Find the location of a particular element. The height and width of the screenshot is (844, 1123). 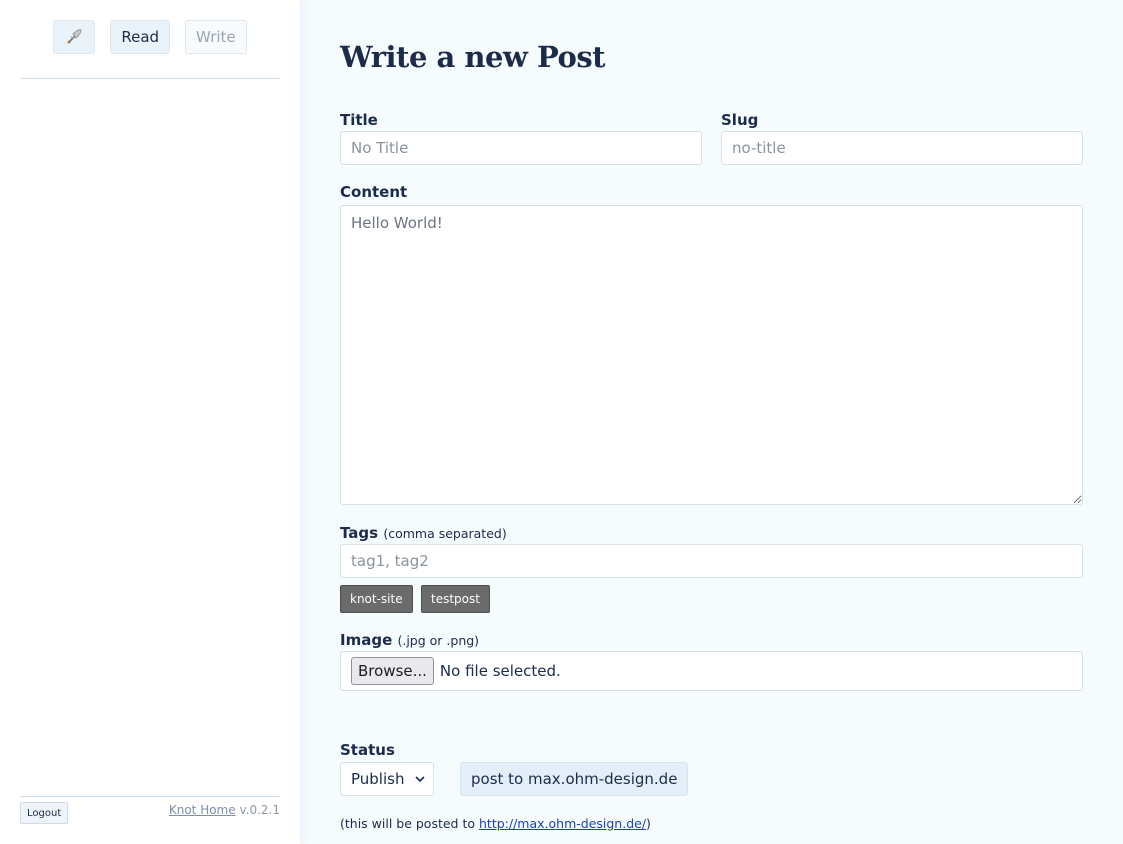

image-label: Image (.jpg or .png) is located at coordinates (409, 640).